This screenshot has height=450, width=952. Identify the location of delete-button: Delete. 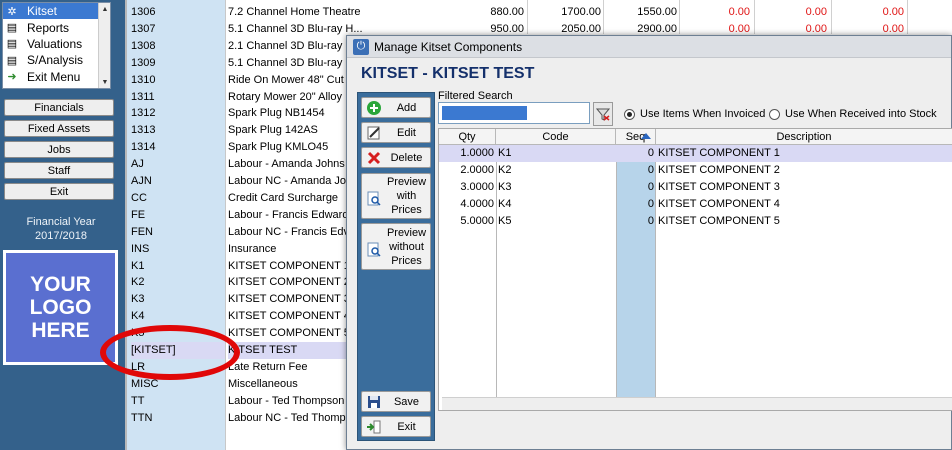
(396, 157).